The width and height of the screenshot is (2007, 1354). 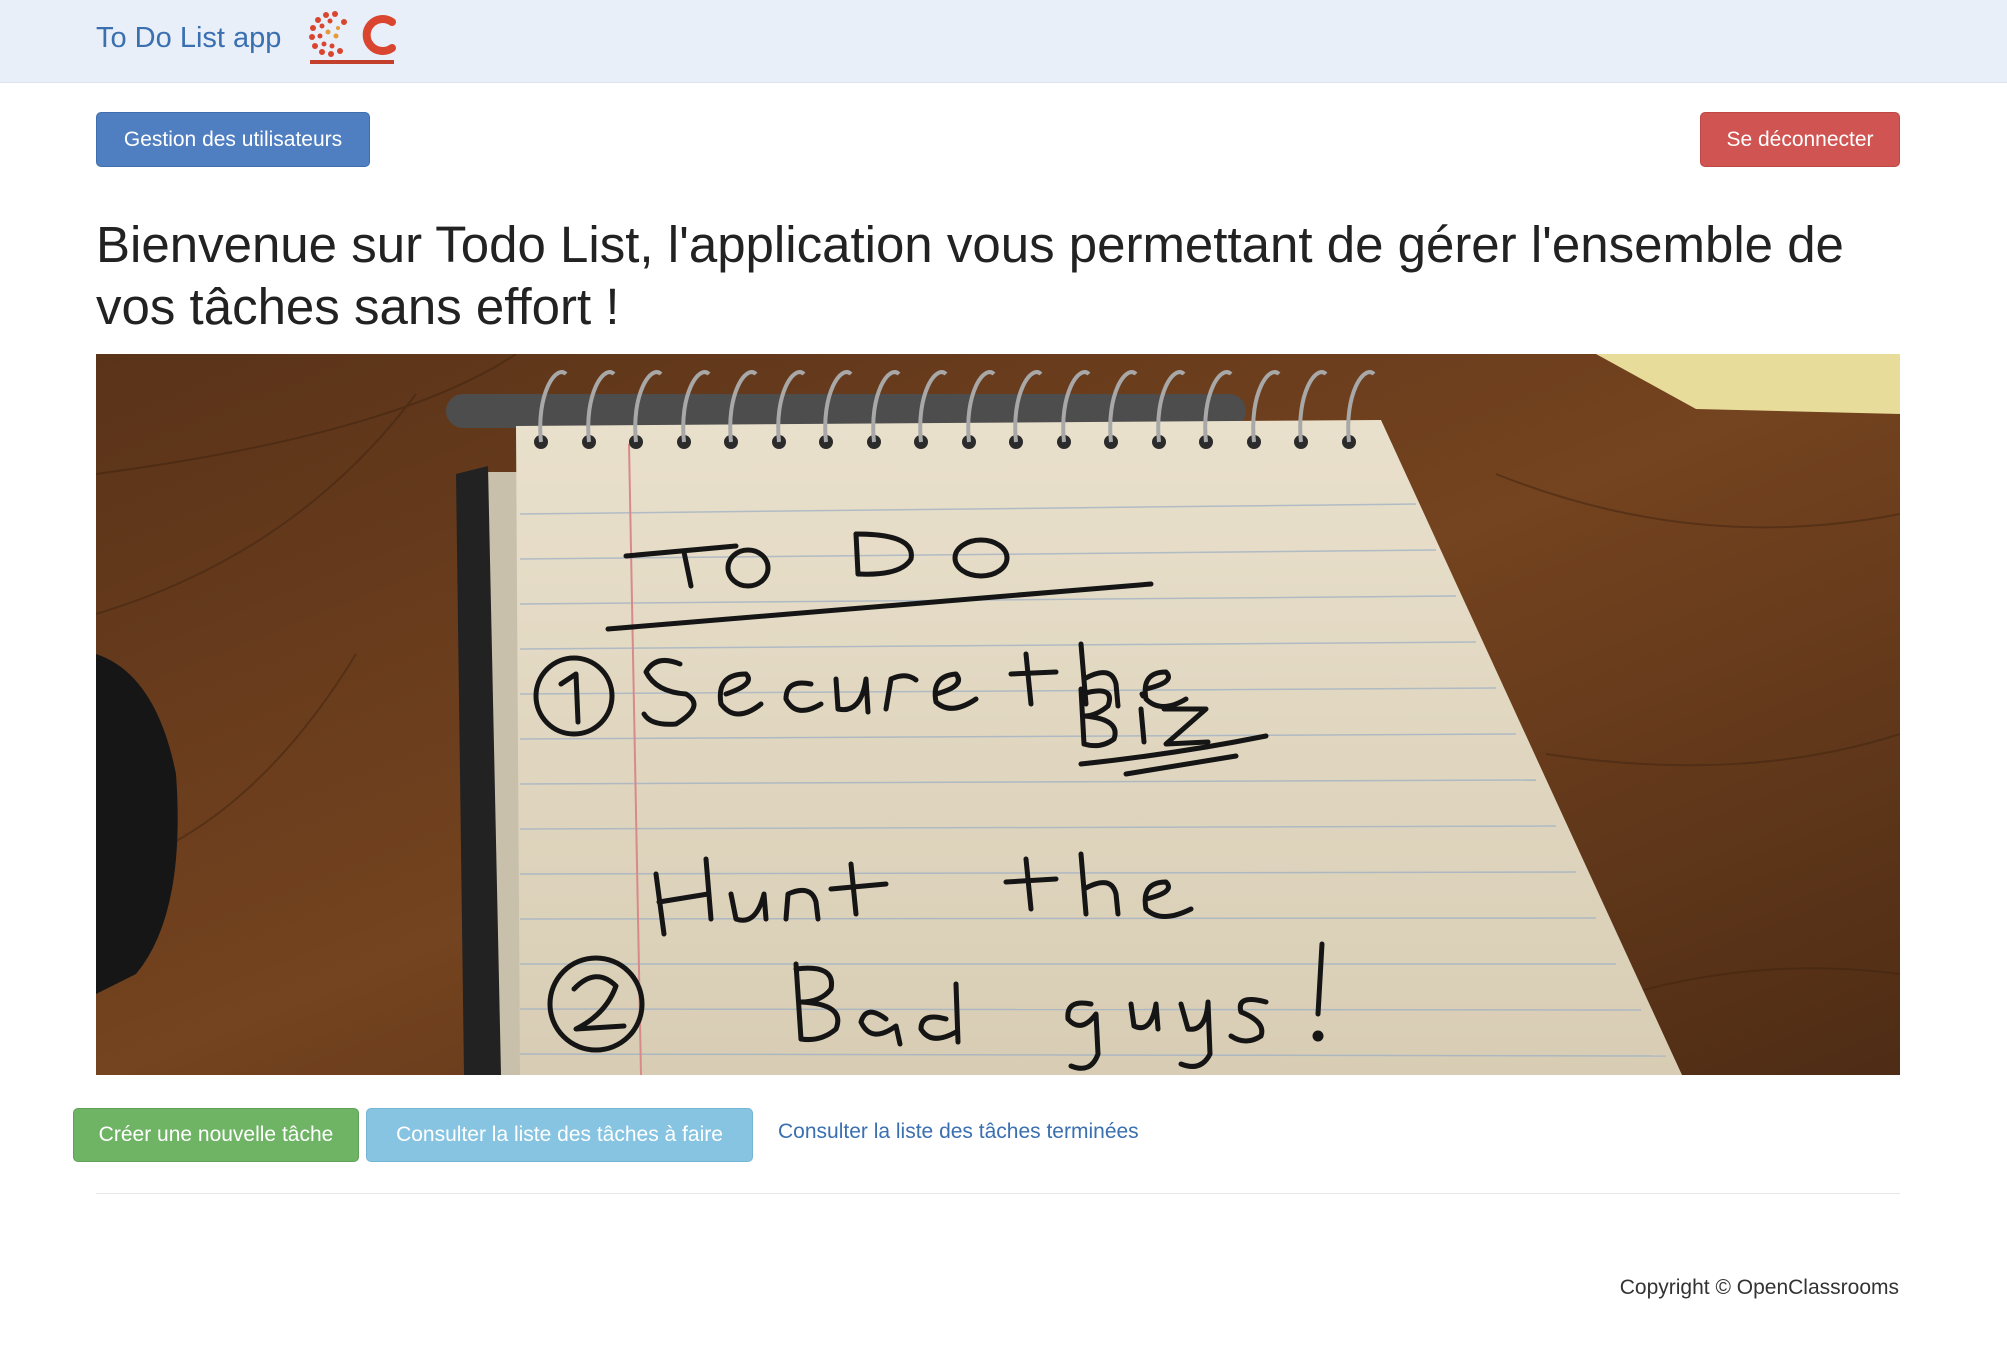 I want to click on navbar: To Do List app, so click(x=1003, y=41).